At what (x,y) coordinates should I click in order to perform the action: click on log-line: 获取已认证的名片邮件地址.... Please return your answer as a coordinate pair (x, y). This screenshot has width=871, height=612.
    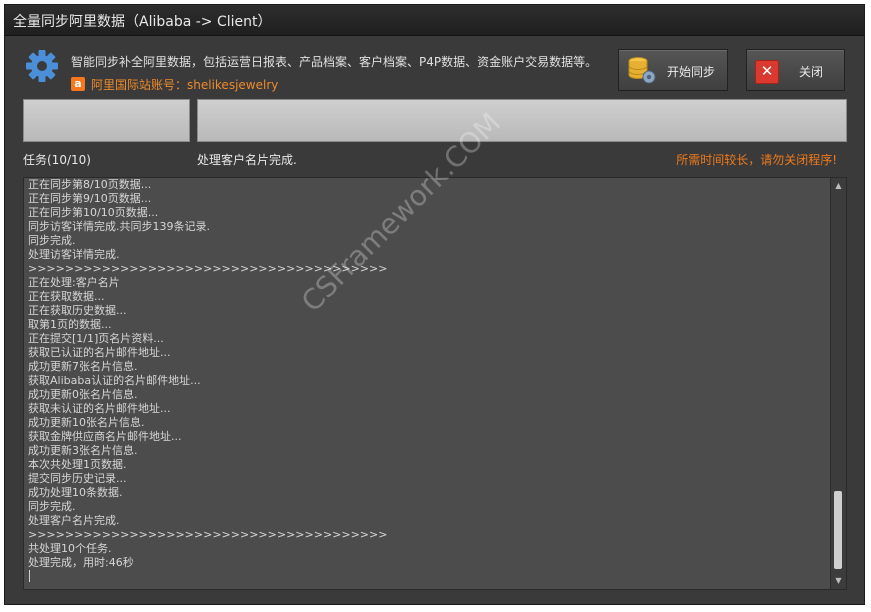
    Looking at the image, I should click on (99, 352).